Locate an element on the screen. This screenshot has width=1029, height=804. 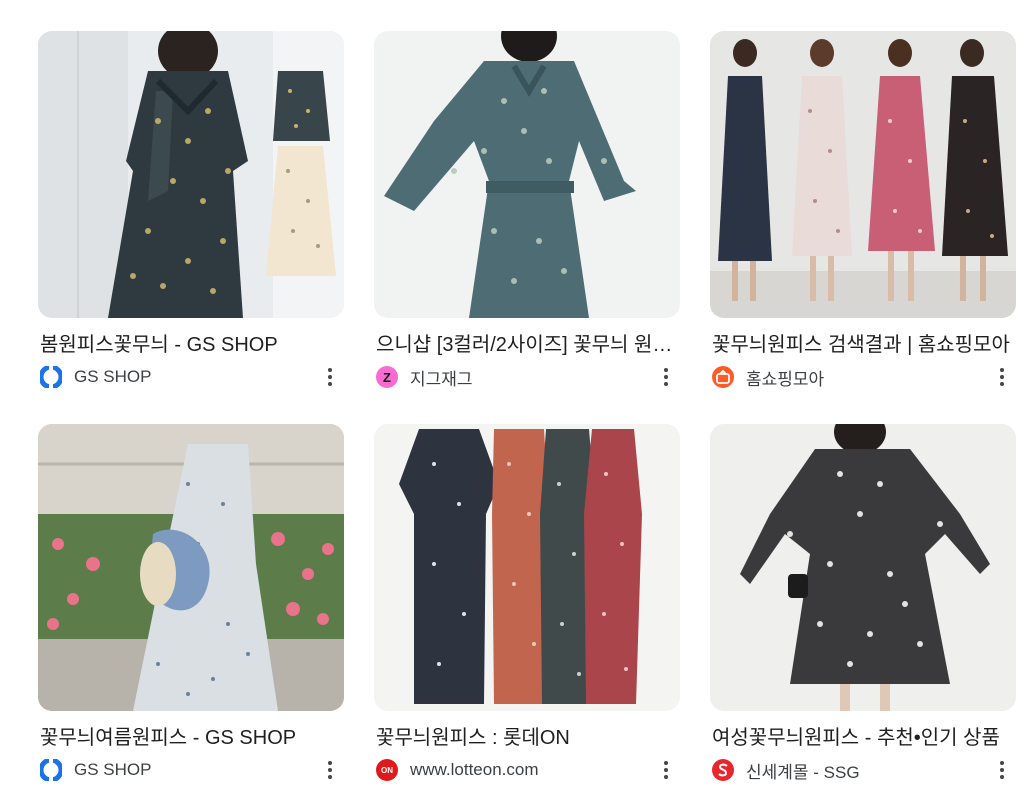
result-title: 꽃무늬원피스 검색결과 | 홈쇼핑모아 is located at coordinates (862, 345).